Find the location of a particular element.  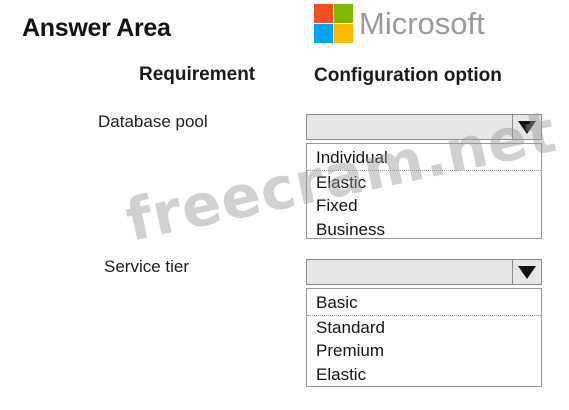

database-pool-dropdown is located at coordinates (424, 127).